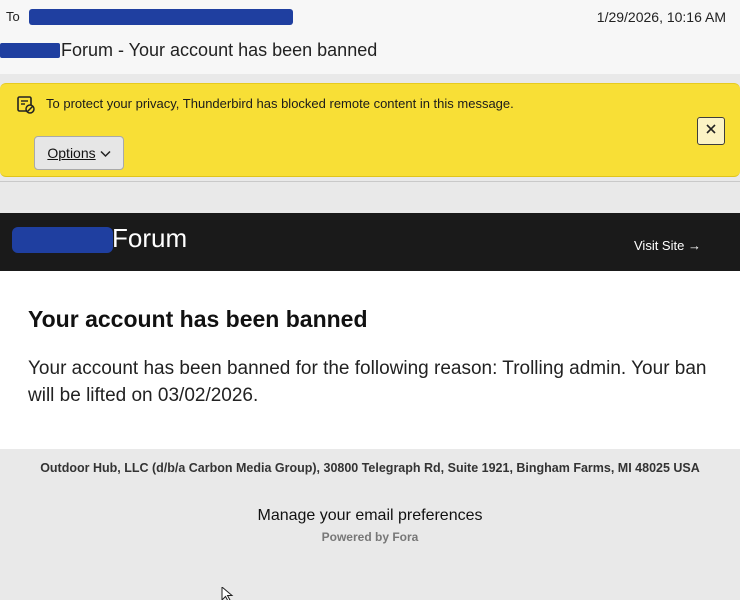  What do you see at coordinates (370, 516) in the screenshot?
I see `manage-preferences-link: Manage your email preferences` at bounding box center [370, 516].